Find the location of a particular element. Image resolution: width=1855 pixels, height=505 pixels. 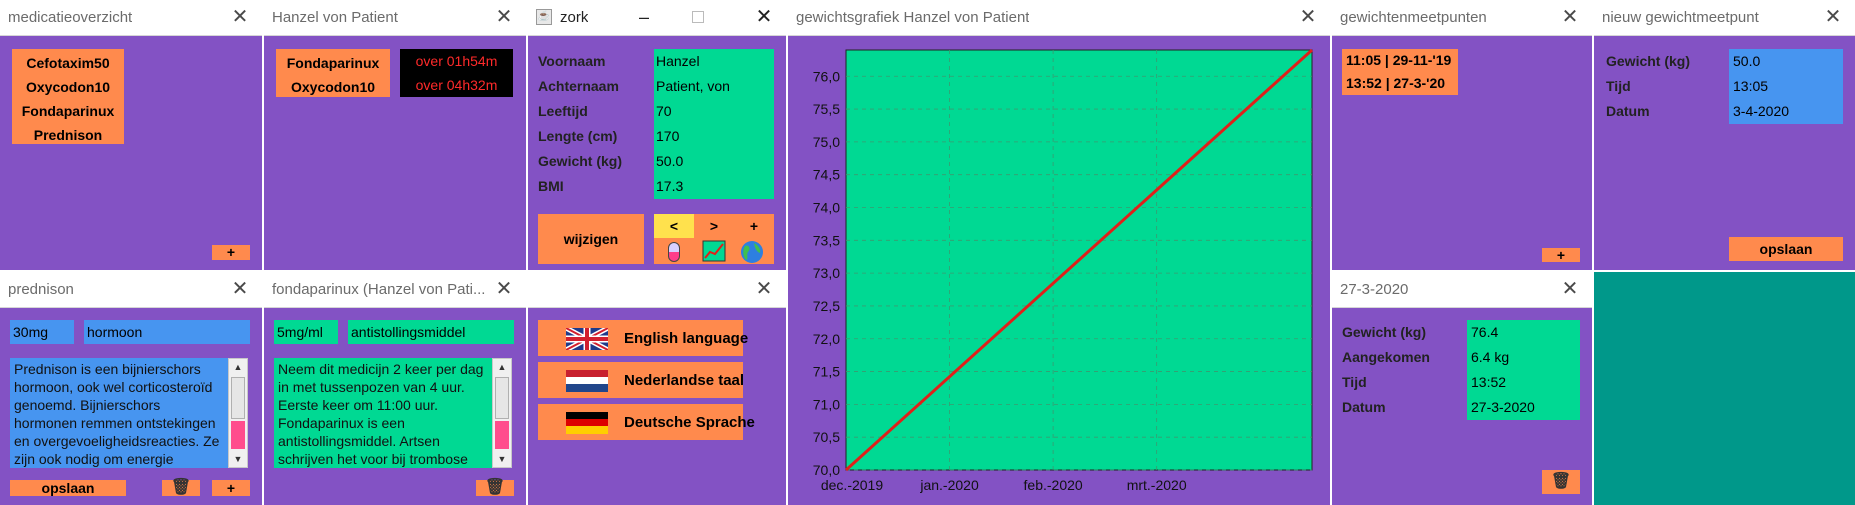

maximize-icon is located at coordinates (698, 17).